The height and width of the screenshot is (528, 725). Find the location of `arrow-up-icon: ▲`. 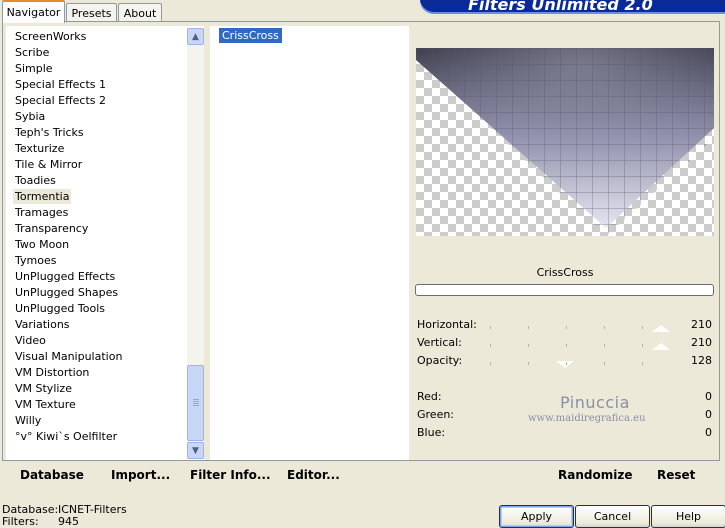

arrow-up-icon: ▲ is located at coordinates (195, 36).